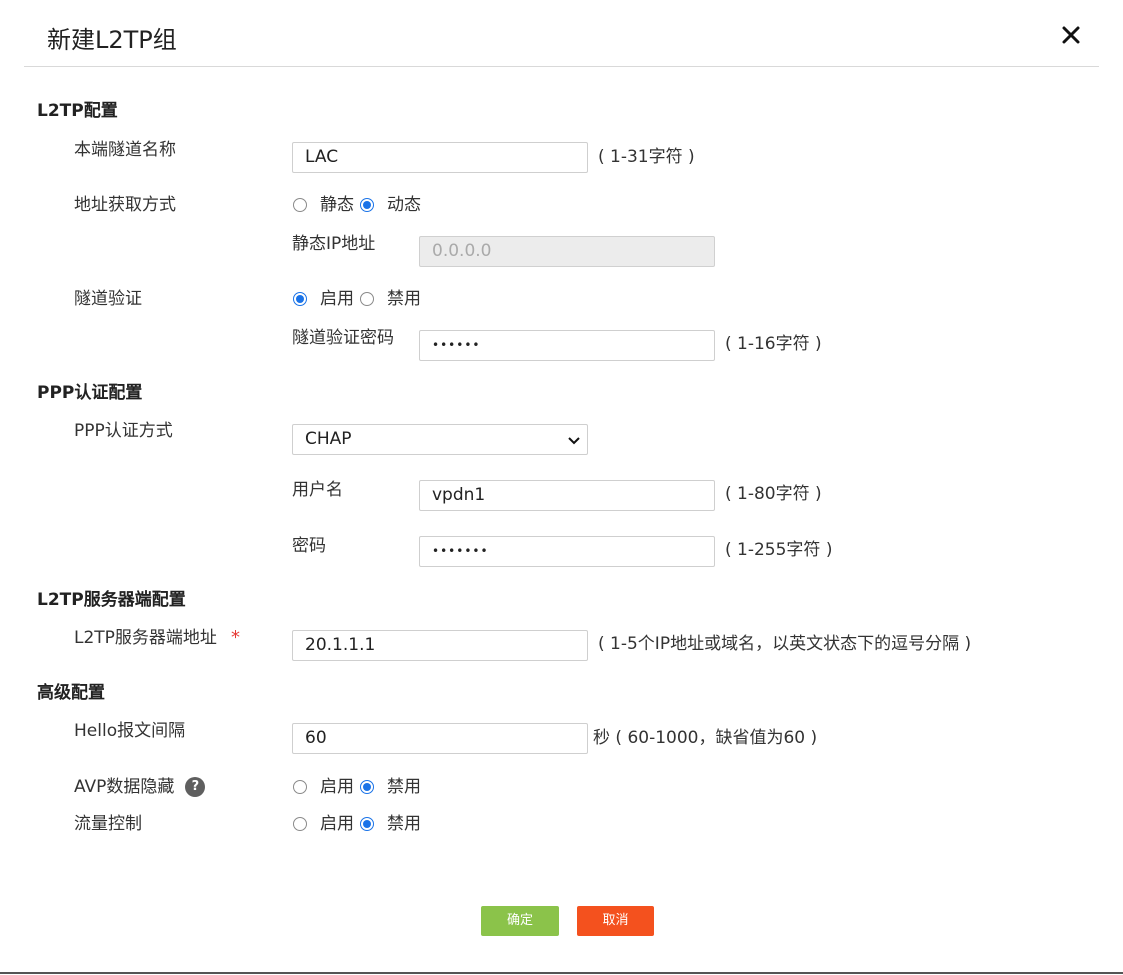  What do you see at coordinates (520, 921) in the screenshot?
I see `confirm-button: 确定` at bounding box center [520, 921].